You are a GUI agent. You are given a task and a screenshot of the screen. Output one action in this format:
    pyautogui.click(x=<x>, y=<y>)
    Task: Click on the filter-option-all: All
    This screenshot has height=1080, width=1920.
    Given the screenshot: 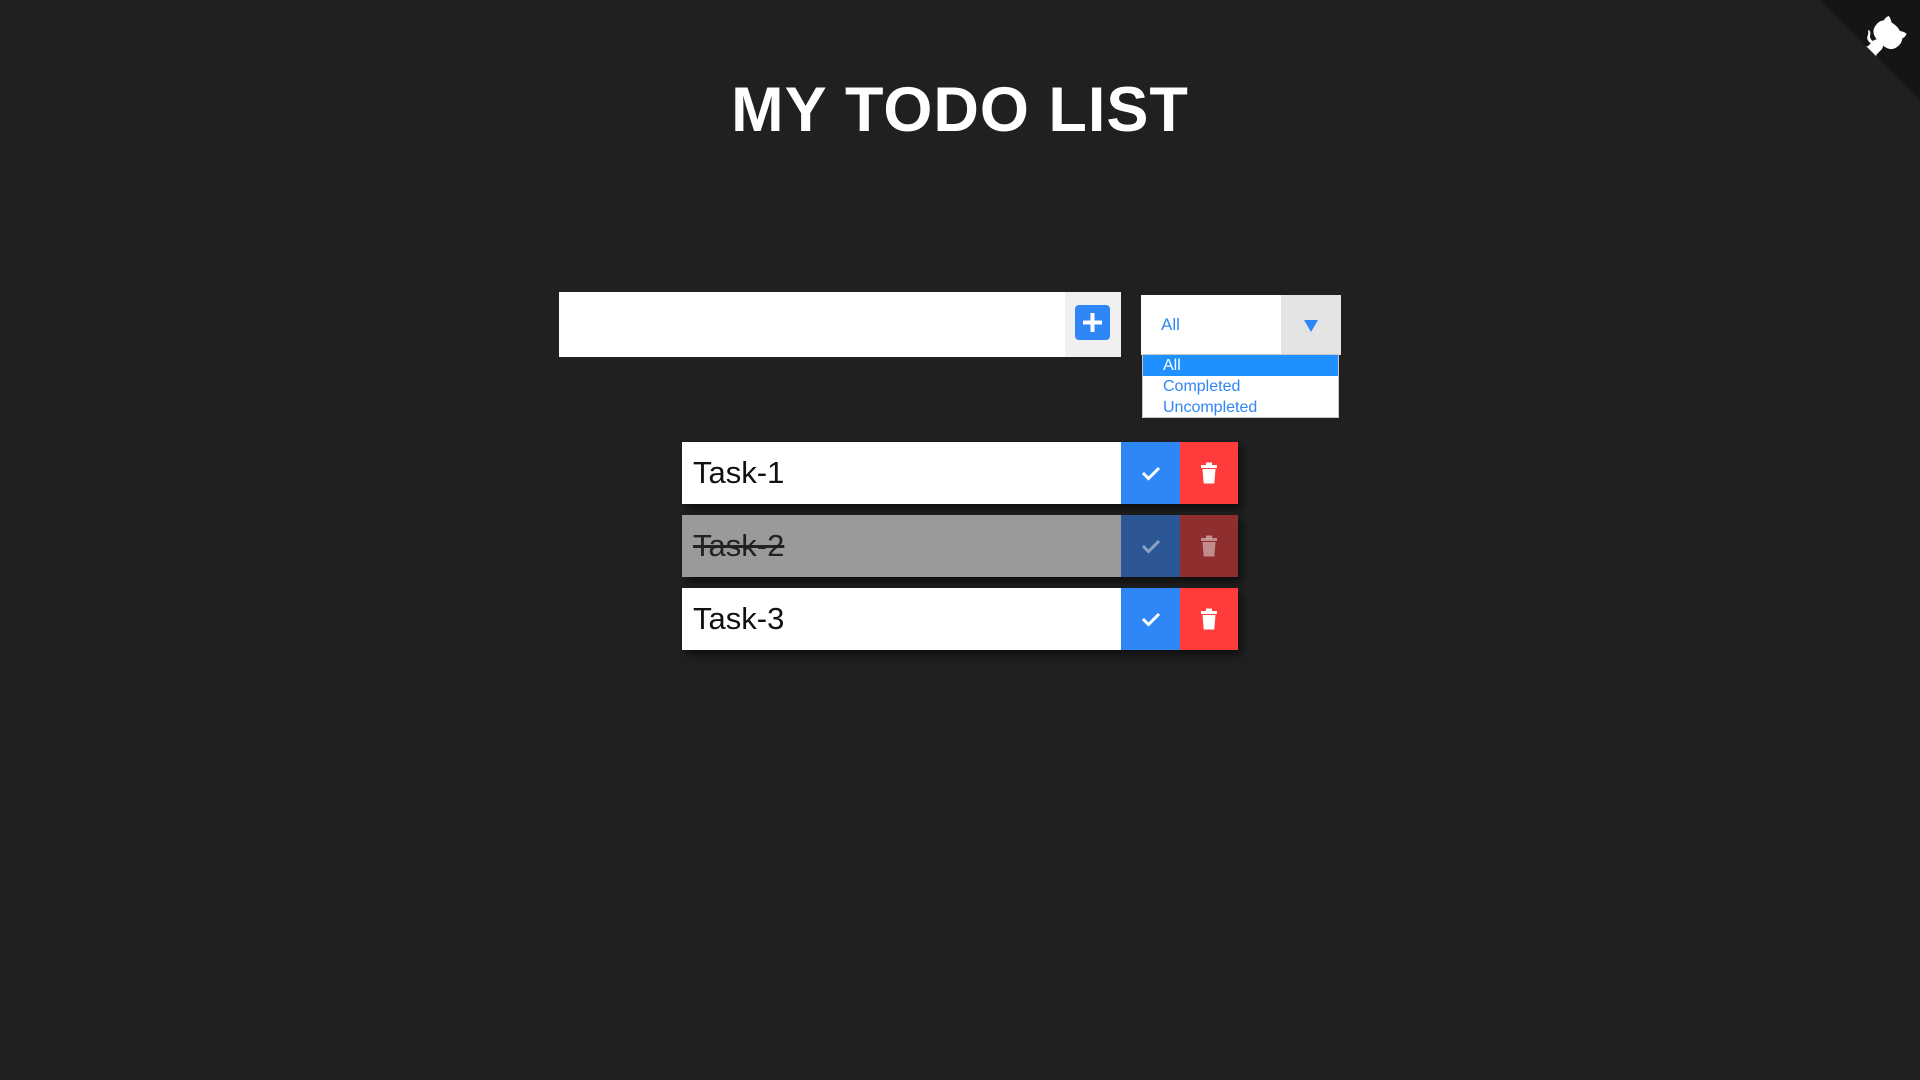 What is the action you would take?
    pyautogui.click(x=1240, y=365)
    